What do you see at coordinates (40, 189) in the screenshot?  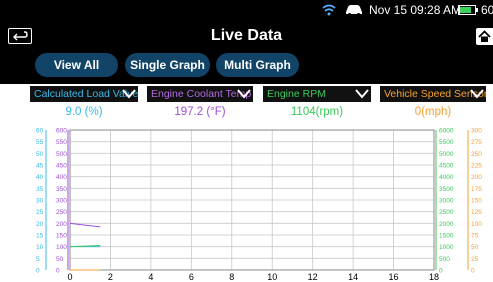 I see `y-tick-label: 35` at bounding box center [40, 189].